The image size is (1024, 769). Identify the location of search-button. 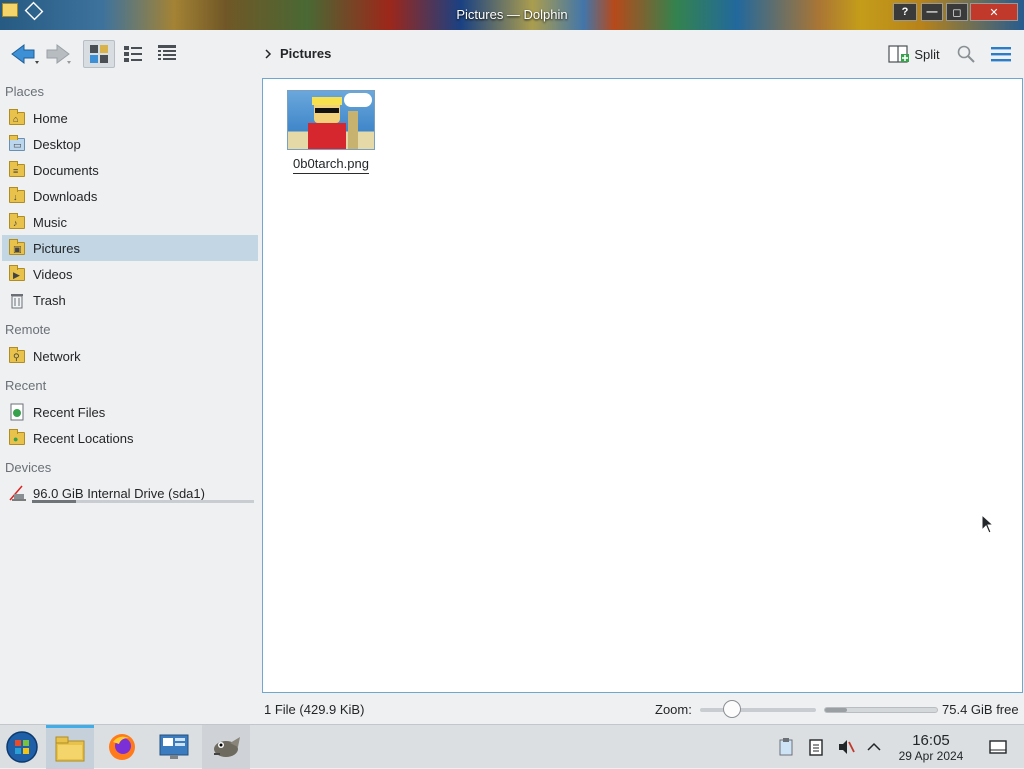
(966, 54).